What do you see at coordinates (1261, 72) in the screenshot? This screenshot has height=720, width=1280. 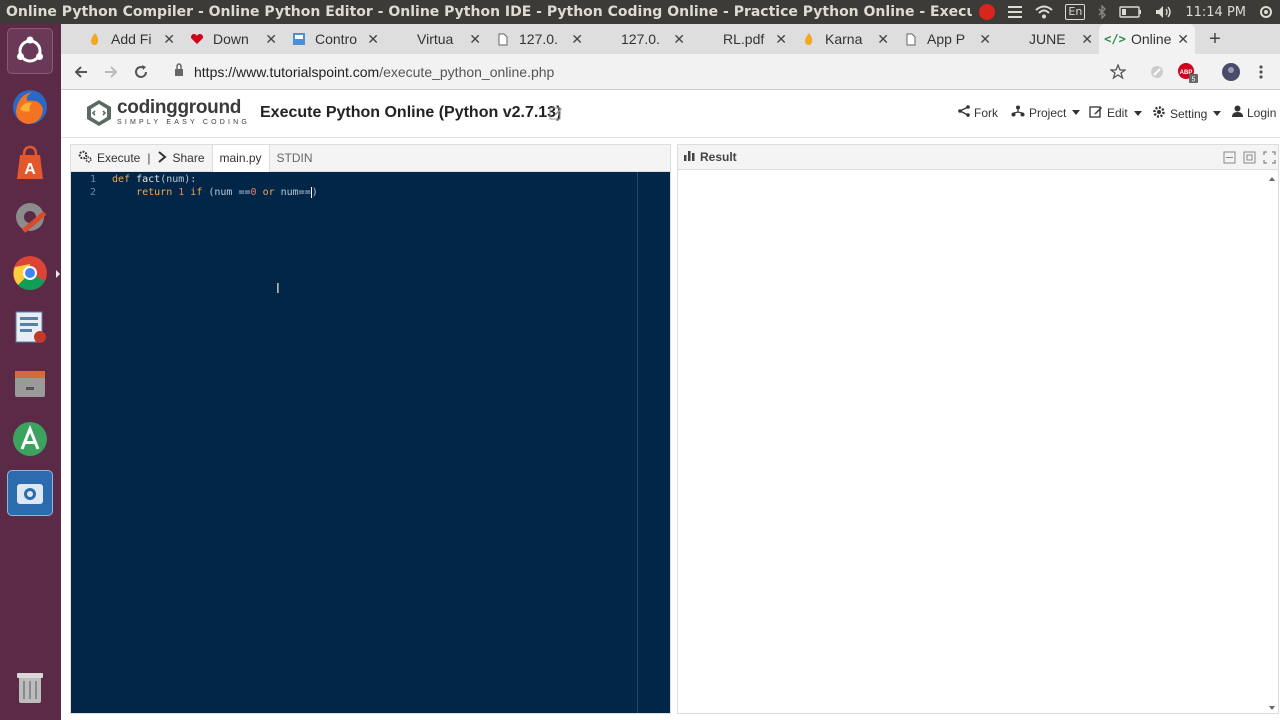 I see `chrome-menu-icon` at bounding box center [1261, 72].